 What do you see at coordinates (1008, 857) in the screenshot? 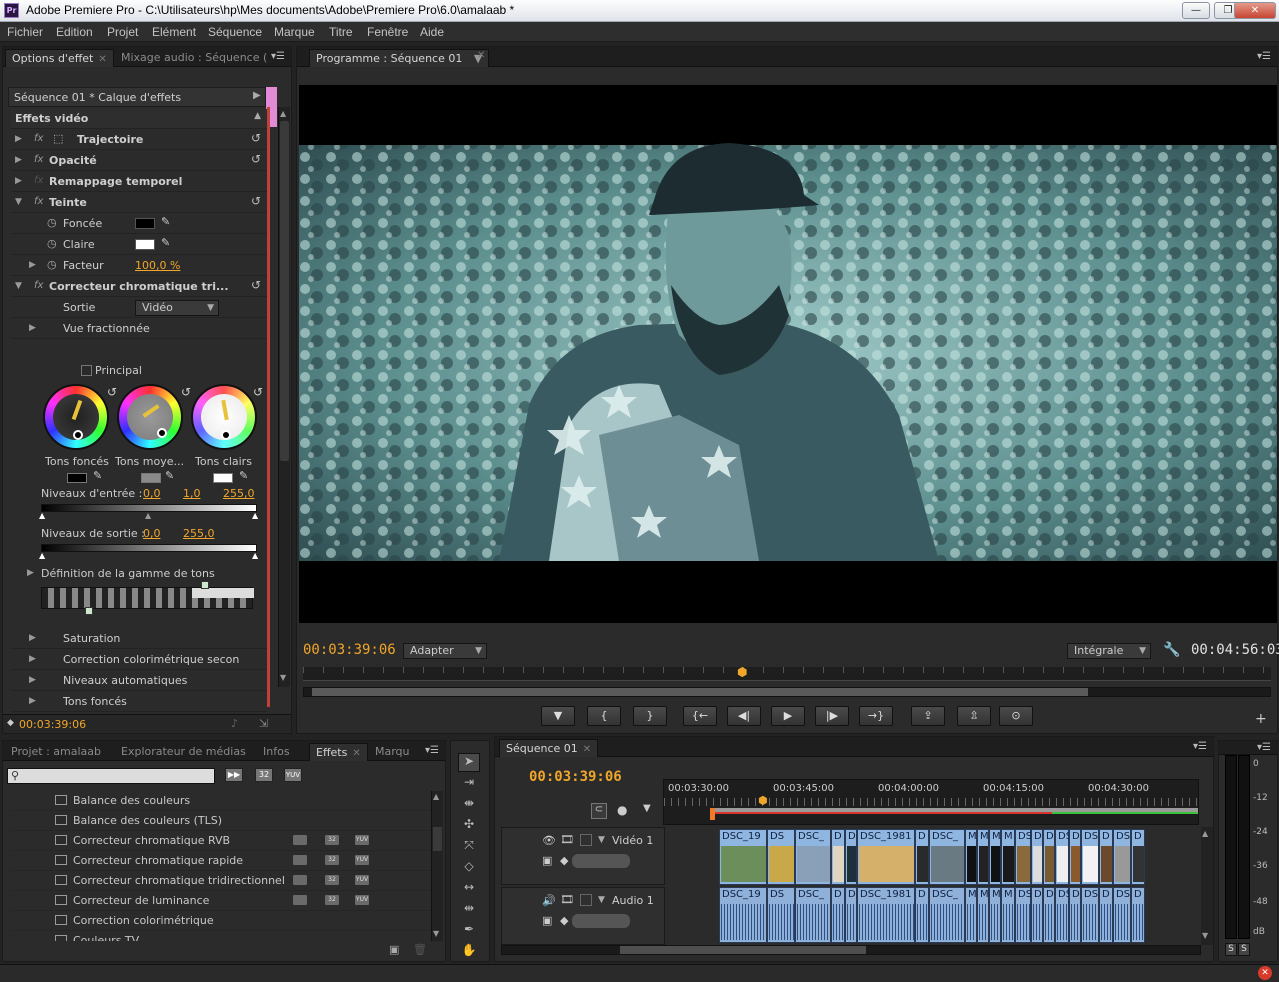
I see `video-clip: M` at bounding box center [1008, 857].